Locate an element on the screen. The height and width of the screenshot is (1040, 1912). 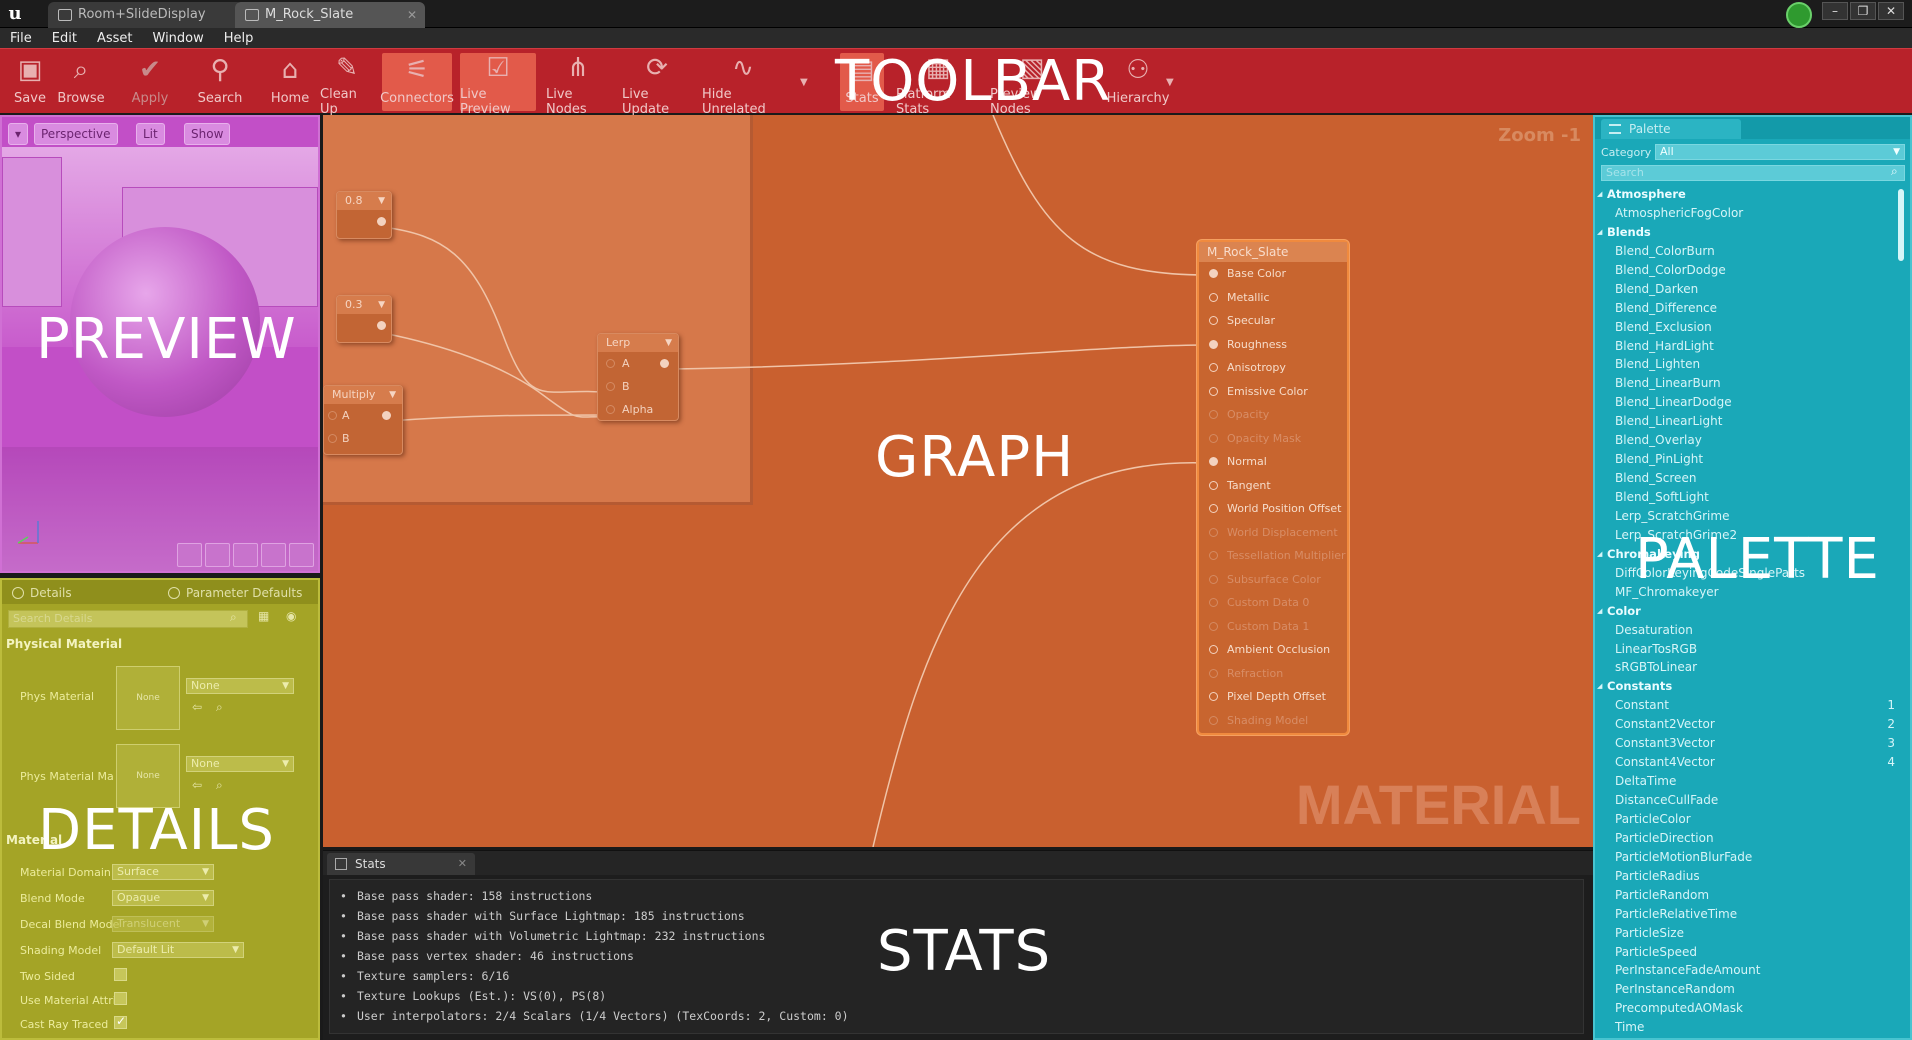
source-control-icon is located at coordinates (1799, 15).